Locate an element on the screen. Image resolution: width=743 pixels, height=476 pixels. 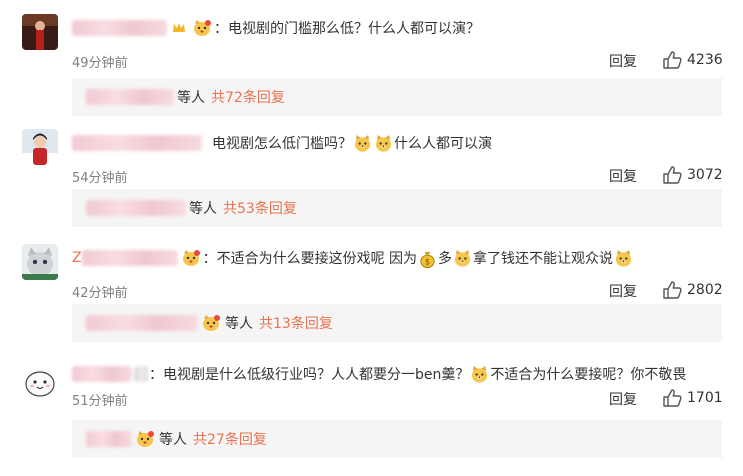
replies-count-link: 共13条回复 is located at coordinates (296, 323).